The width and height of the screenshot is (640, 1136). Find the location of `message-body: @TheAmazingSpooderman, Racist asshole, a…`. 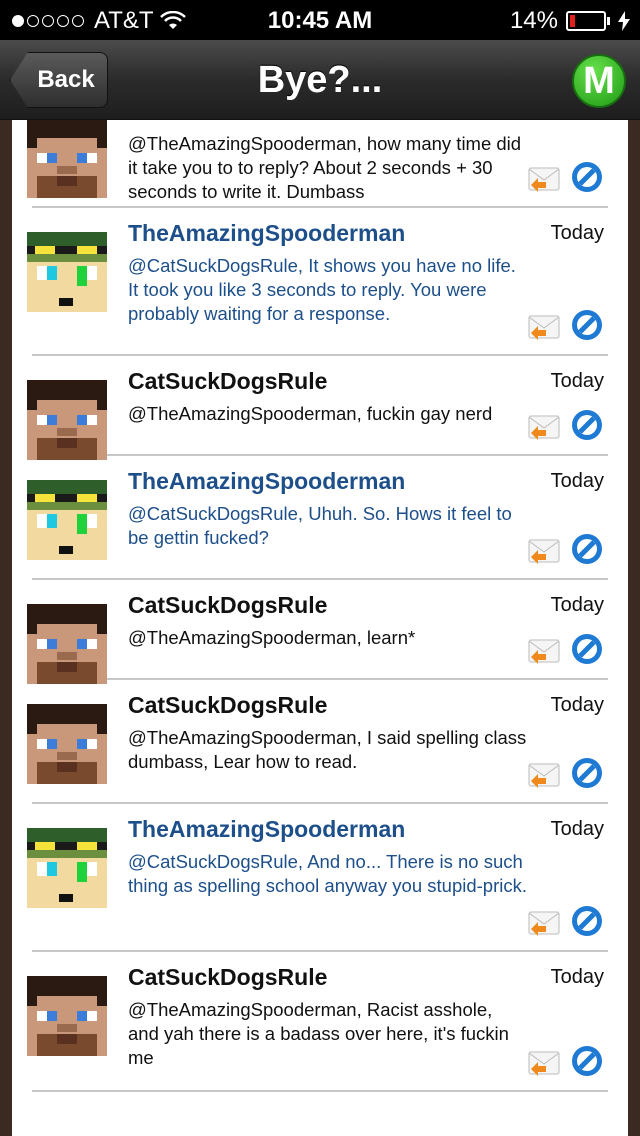

message-body: @TheAmazingSpooderman, Racist asshole, a… is located at coordinates (318, 1033).